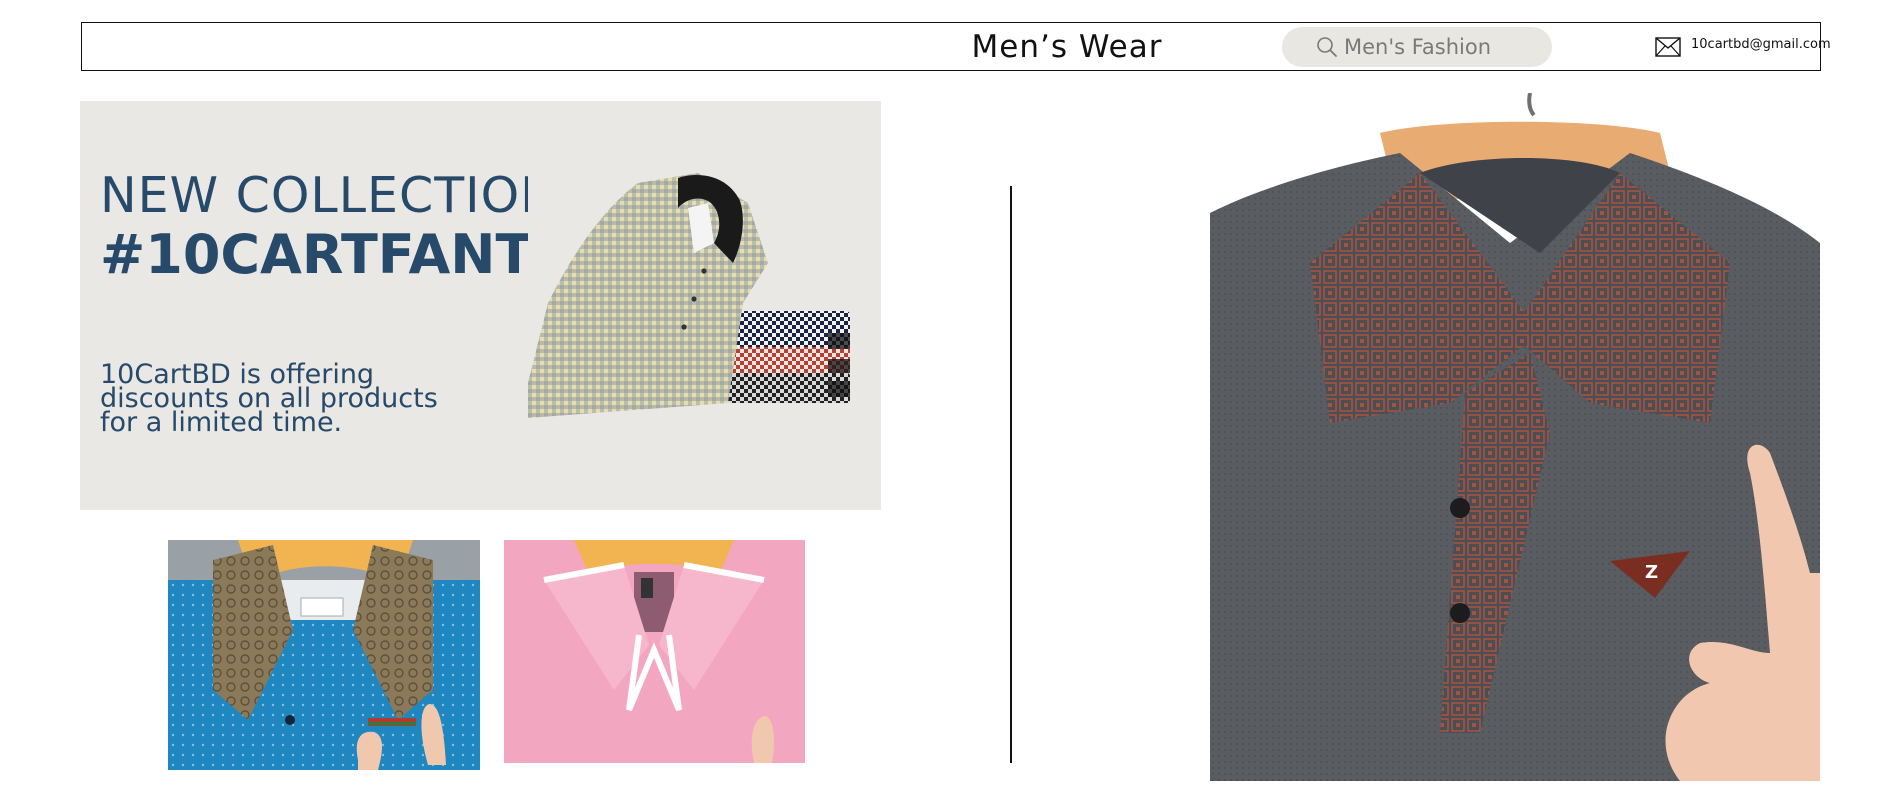 This screenshot has width=1900, height=800. I want to click on vertical-divider, so click(1011, 474).